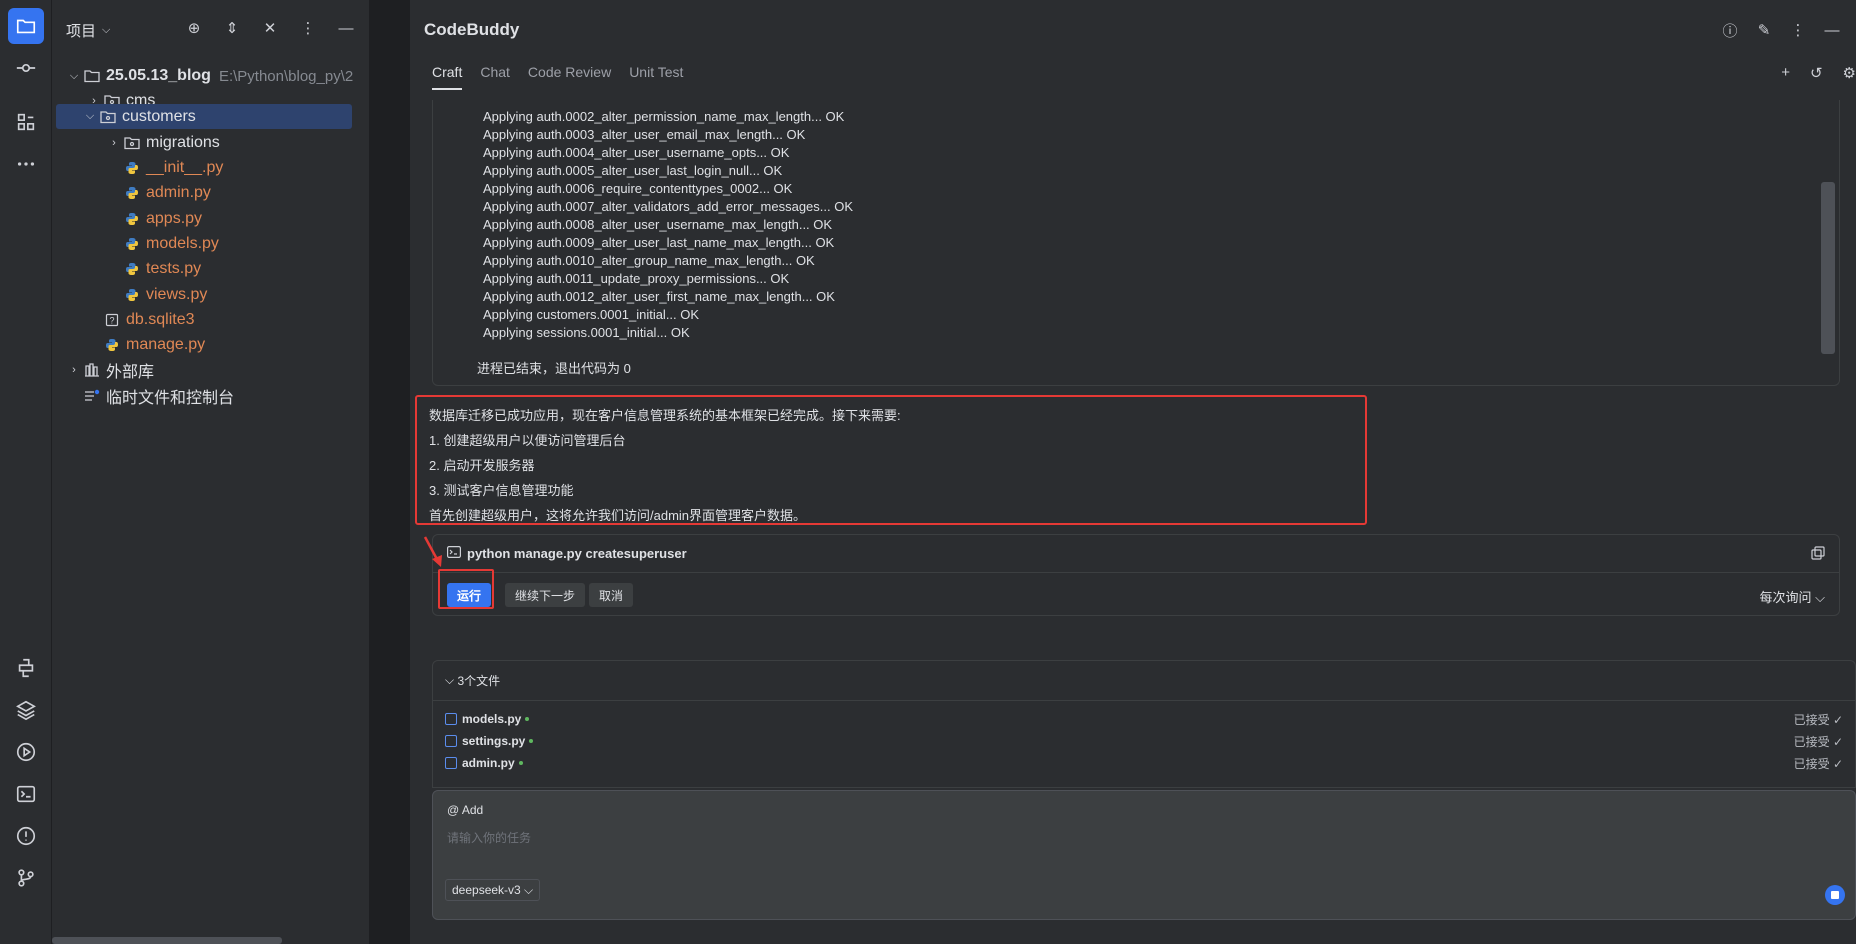 This screenshot has width=1856, height=944. I want to click on tree-item-apps-py: apps.py, so click(239, 219).